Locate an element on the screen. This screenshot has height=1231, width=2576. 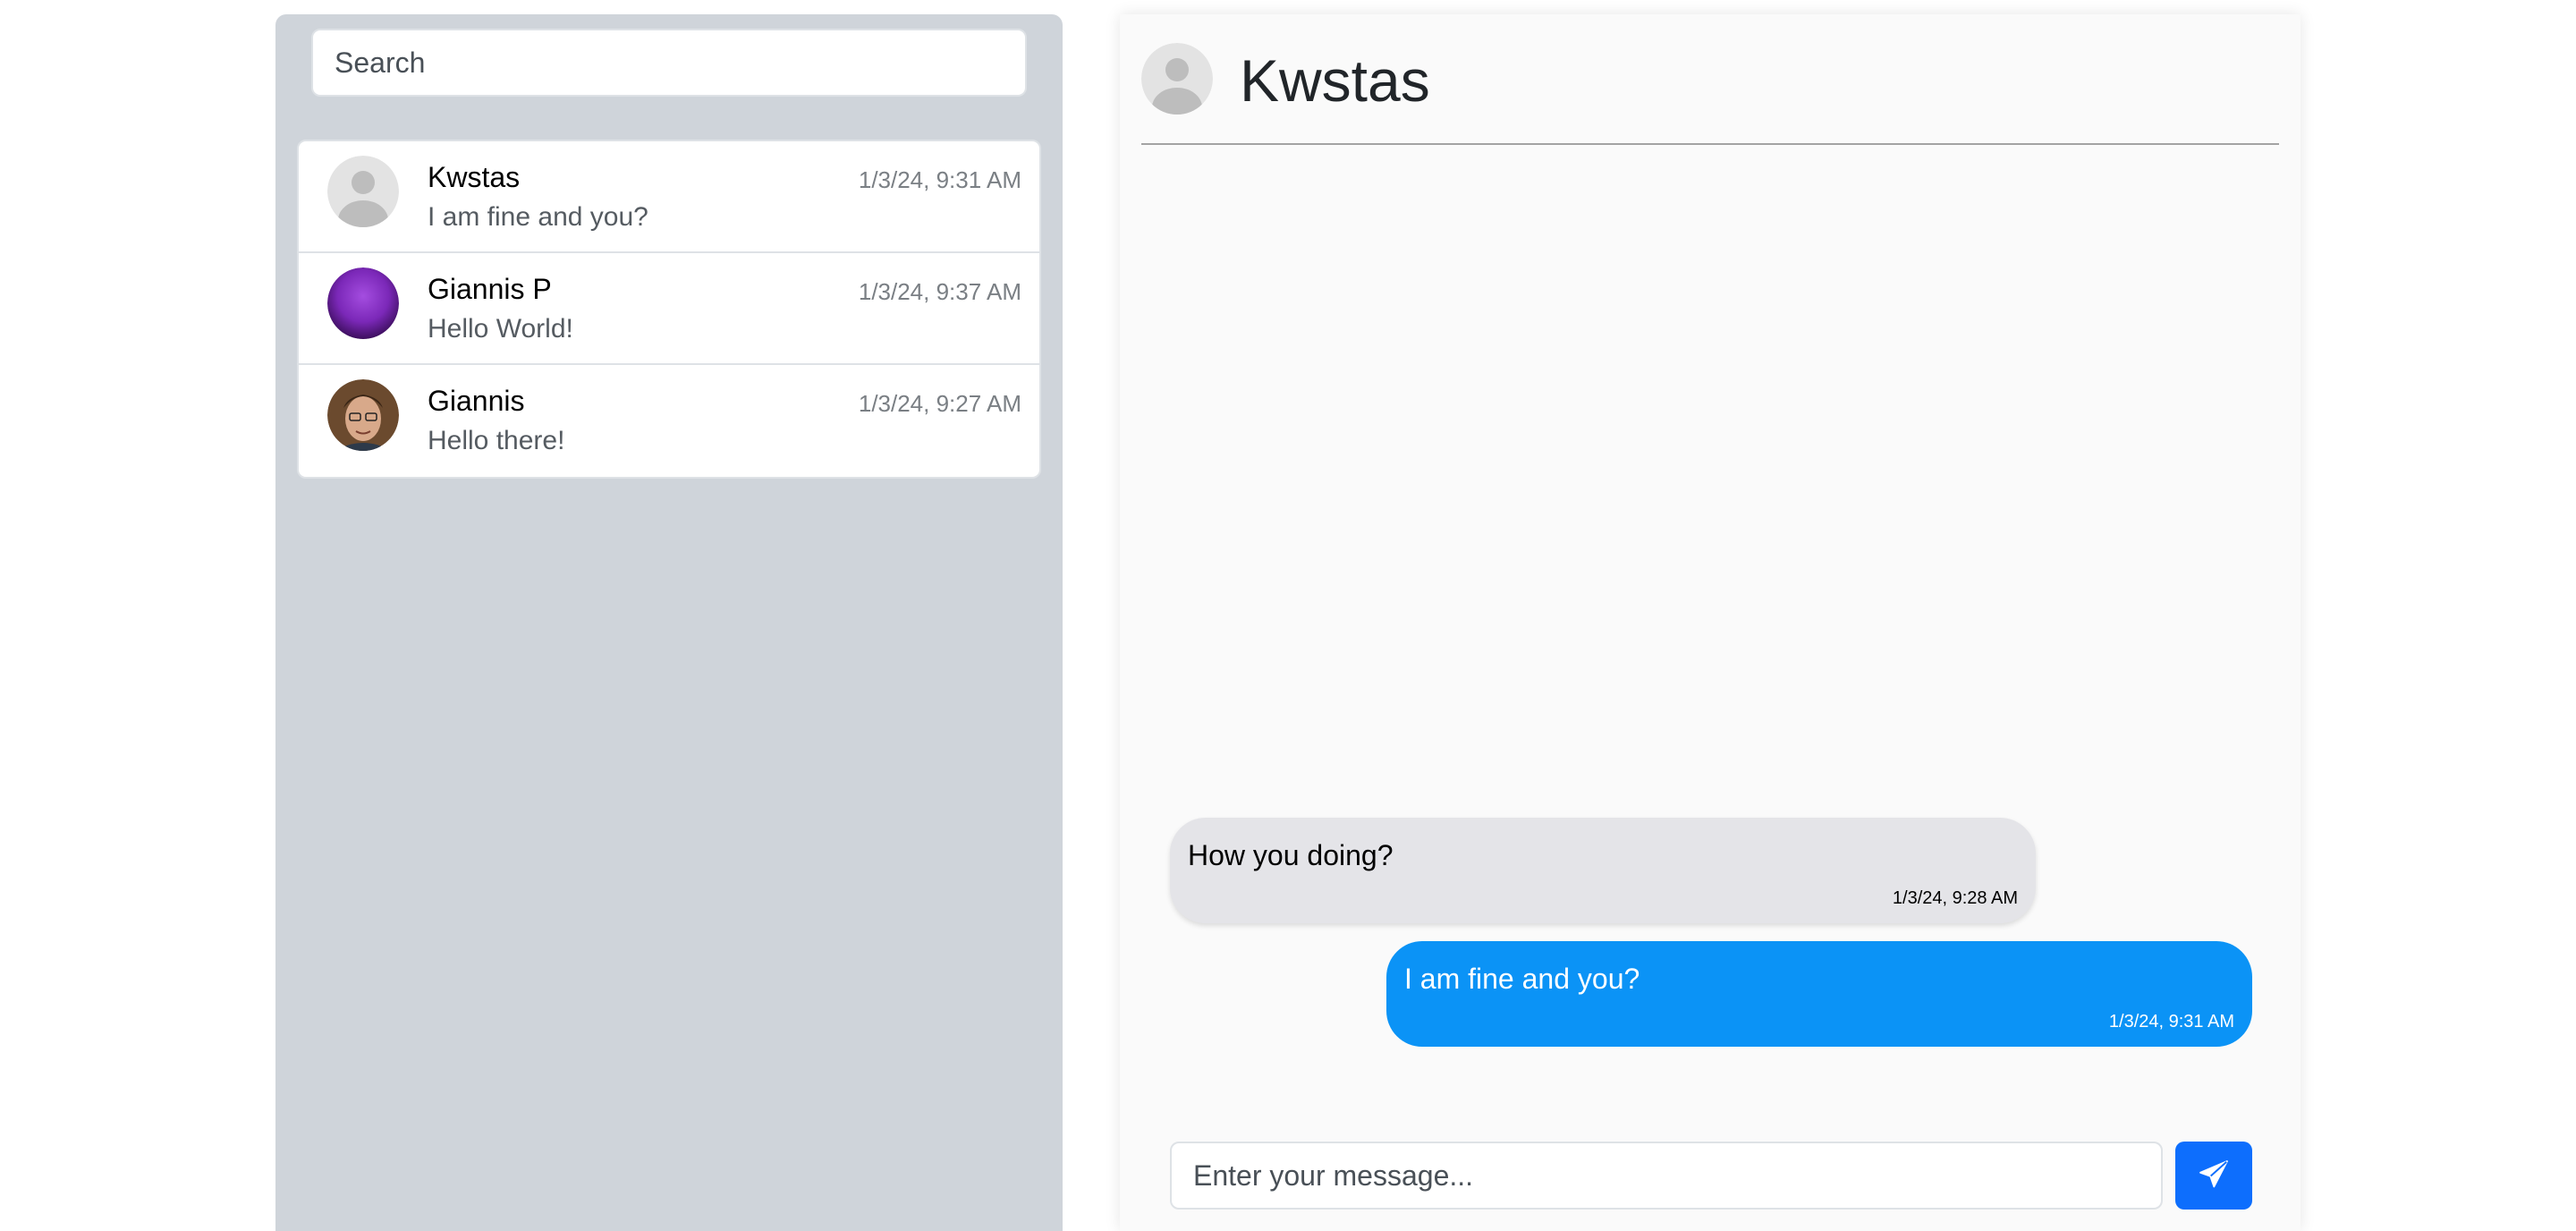
conversation-preview: I am fine and you? is located at coordinates (538, 217).